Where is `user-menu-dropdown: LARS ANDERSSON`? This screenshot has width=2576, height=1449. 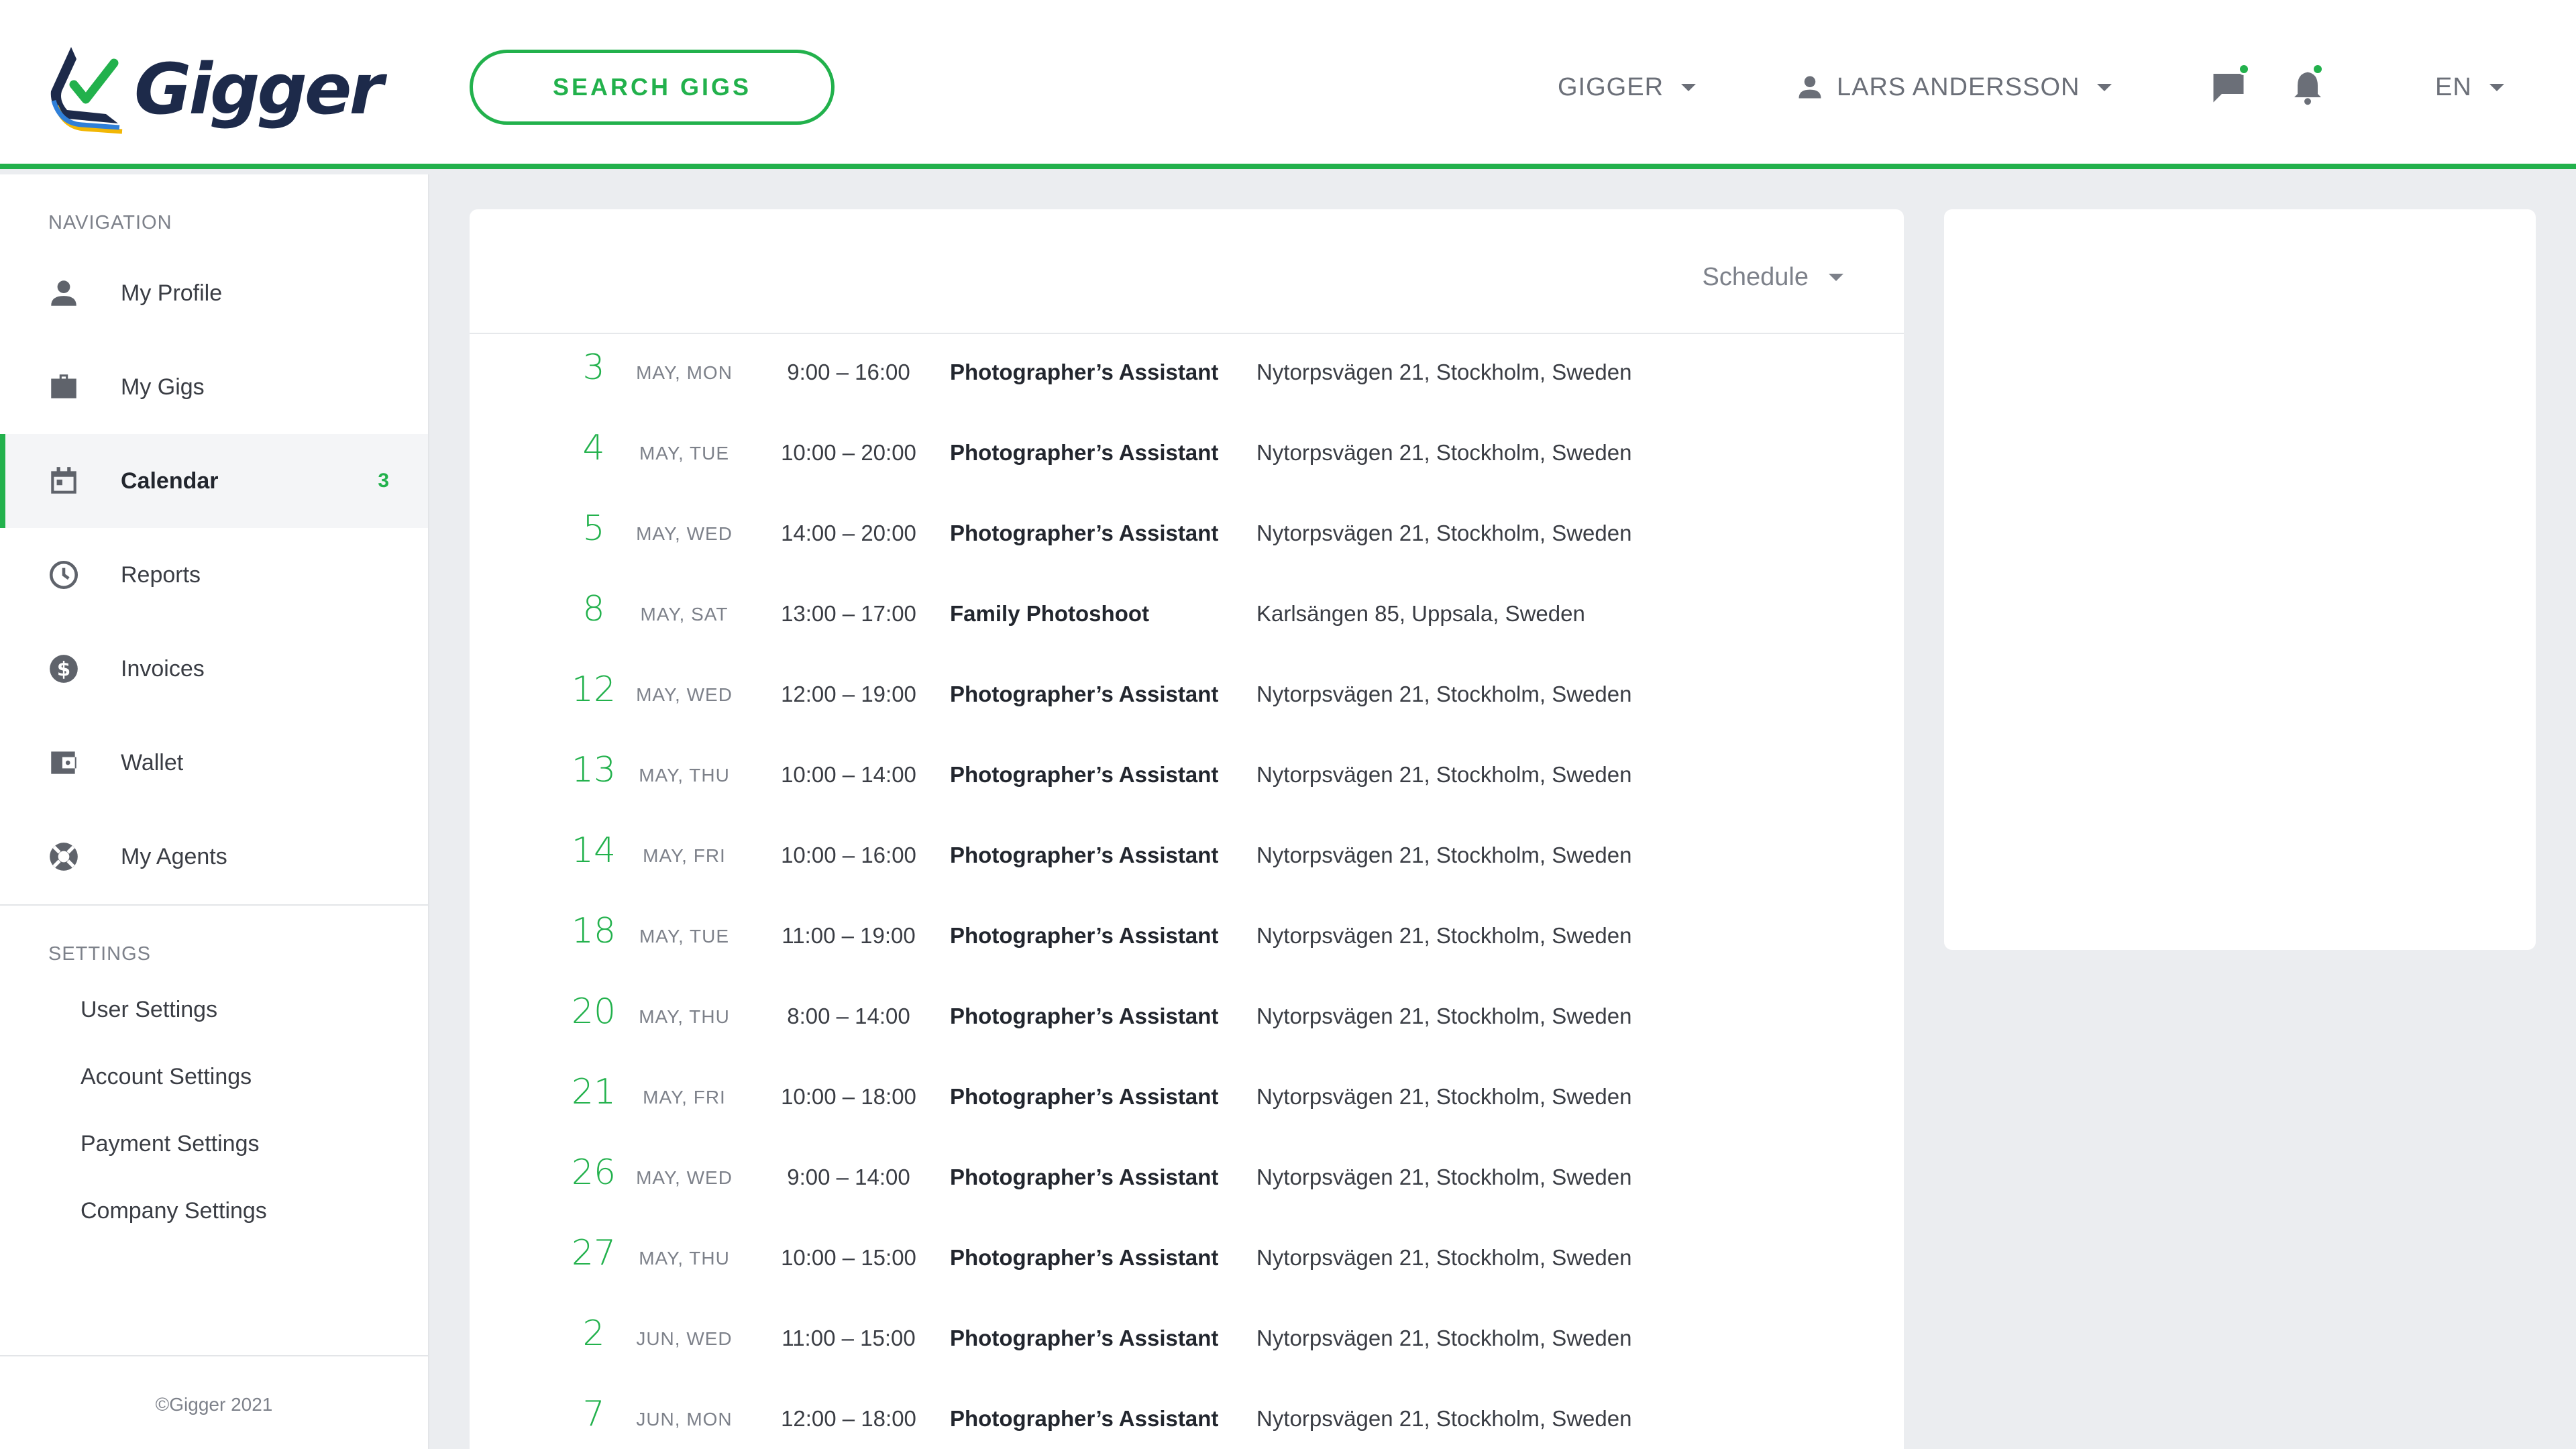
user-menu-dropdown: LARS ANDERSSON is located at coordinates (1953, 87).